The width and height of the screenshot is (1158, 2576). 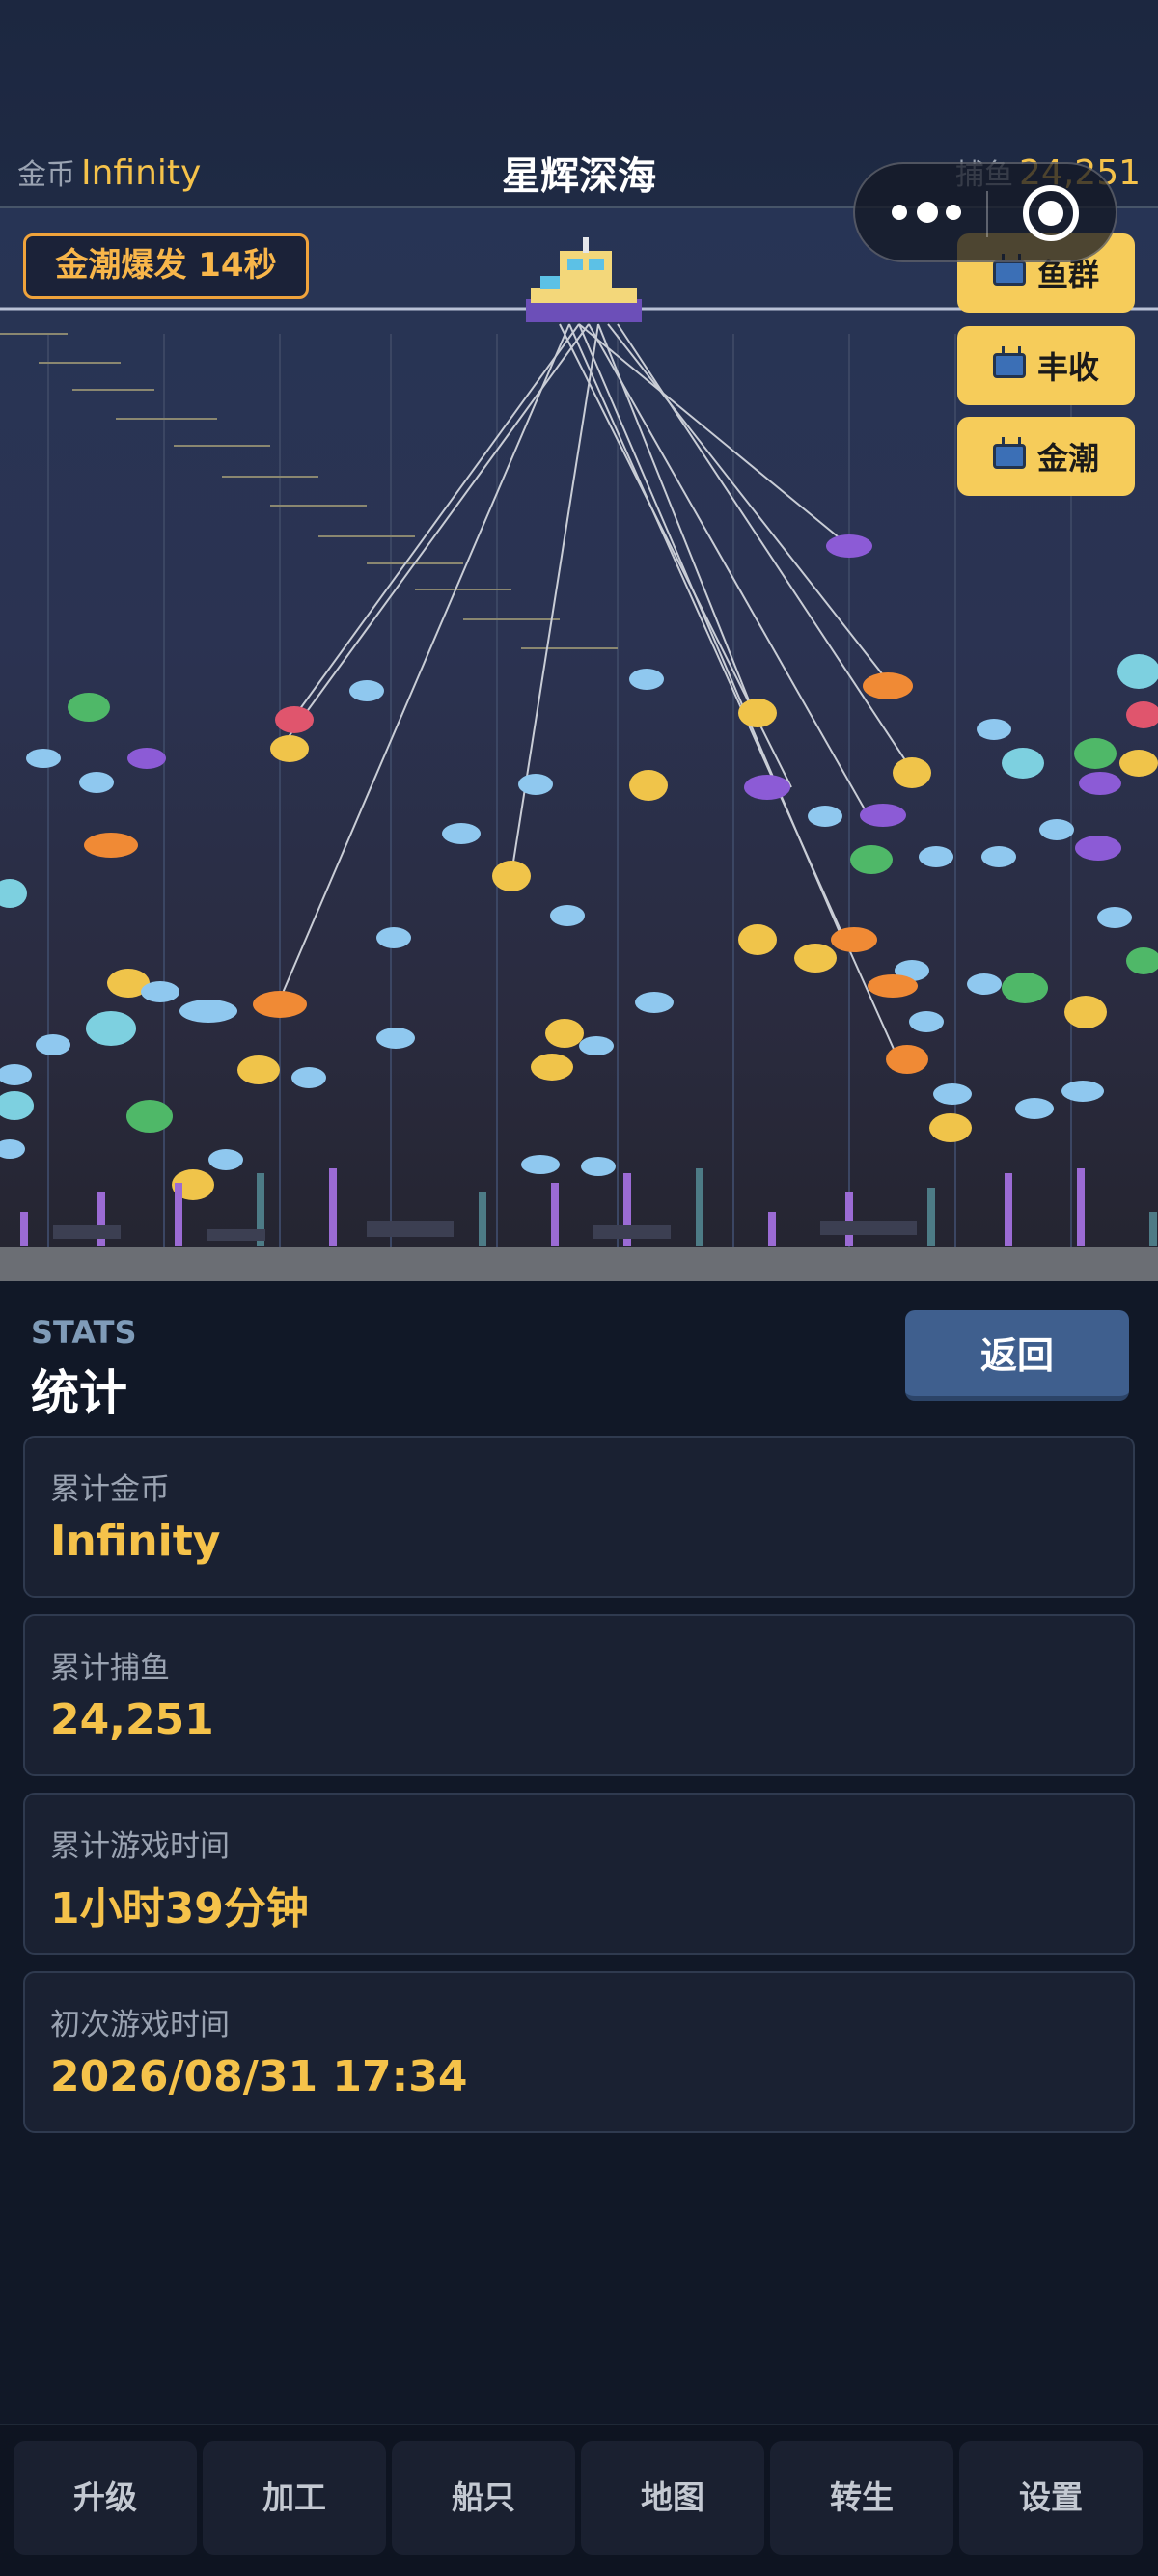 I want to click on bottom-nav: 升级 加工 船只 地图 转生 设置, so click(x=579, y=2500).